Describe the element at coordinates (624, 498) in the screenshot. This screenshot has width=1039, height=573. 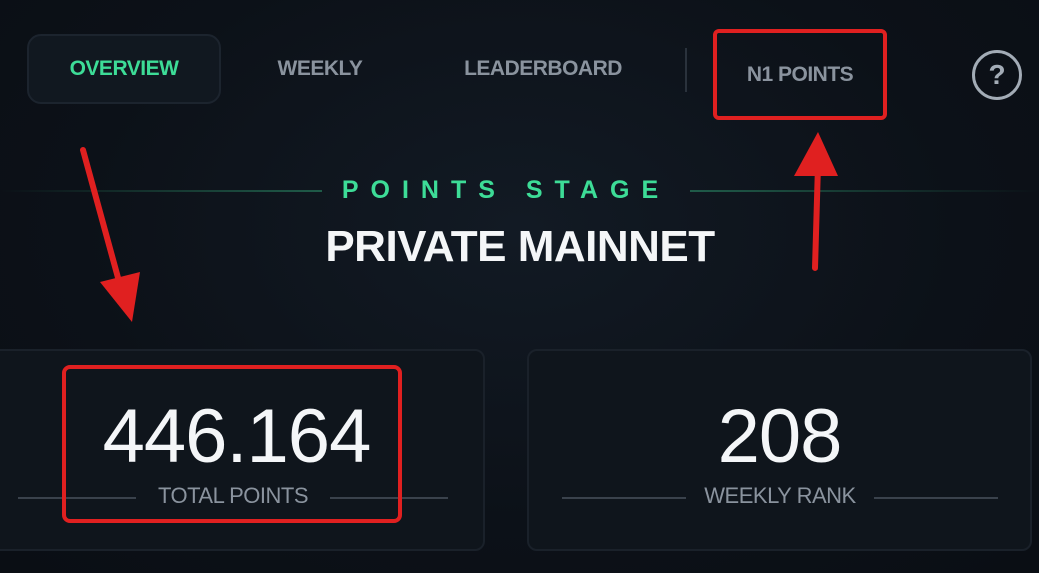
I see `weekly-rank-rule-left` at that location.